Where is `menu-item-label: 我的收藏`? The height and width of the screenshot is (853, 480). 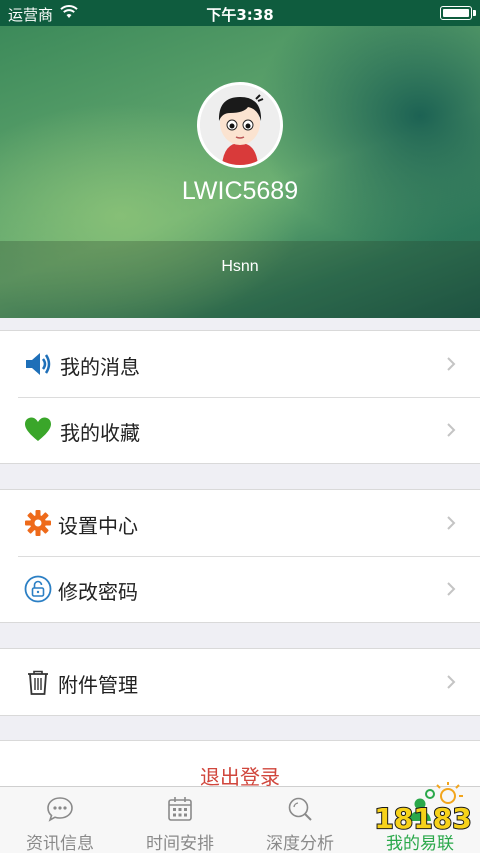 menu-item-label: 我的收藏 is located at coordinates (100, 433).